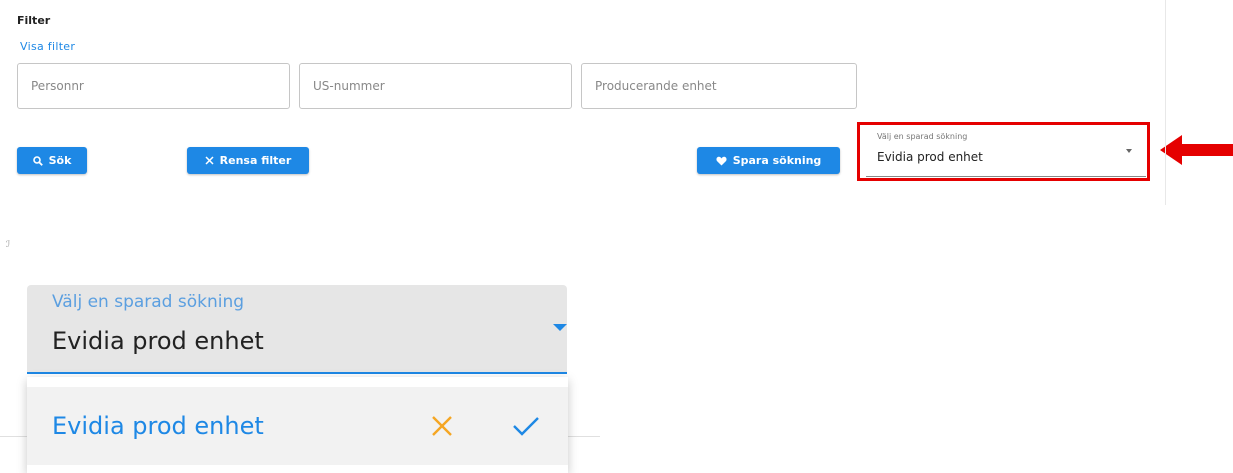 This screenshot has width=1233, height=473. I want to click on stray-mark: ℐ, so click(8, 245).